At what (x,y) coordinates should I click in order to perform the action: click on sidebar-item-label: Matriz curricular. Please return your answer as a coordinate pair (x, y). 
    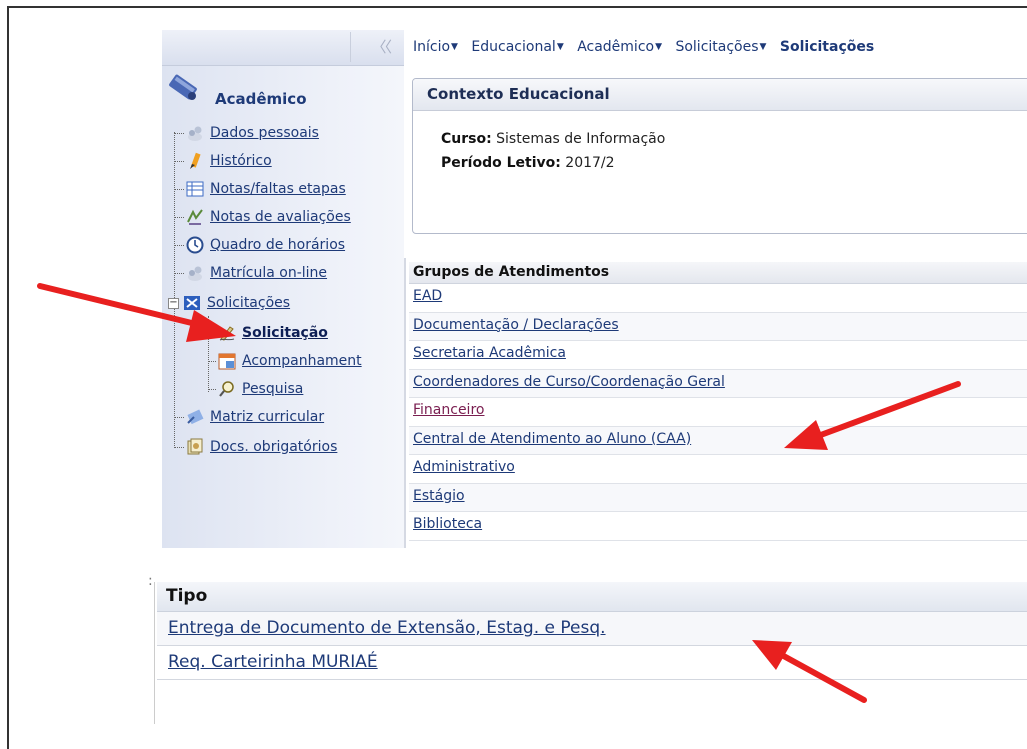
    Looking at the image, I should click on (267, 417).